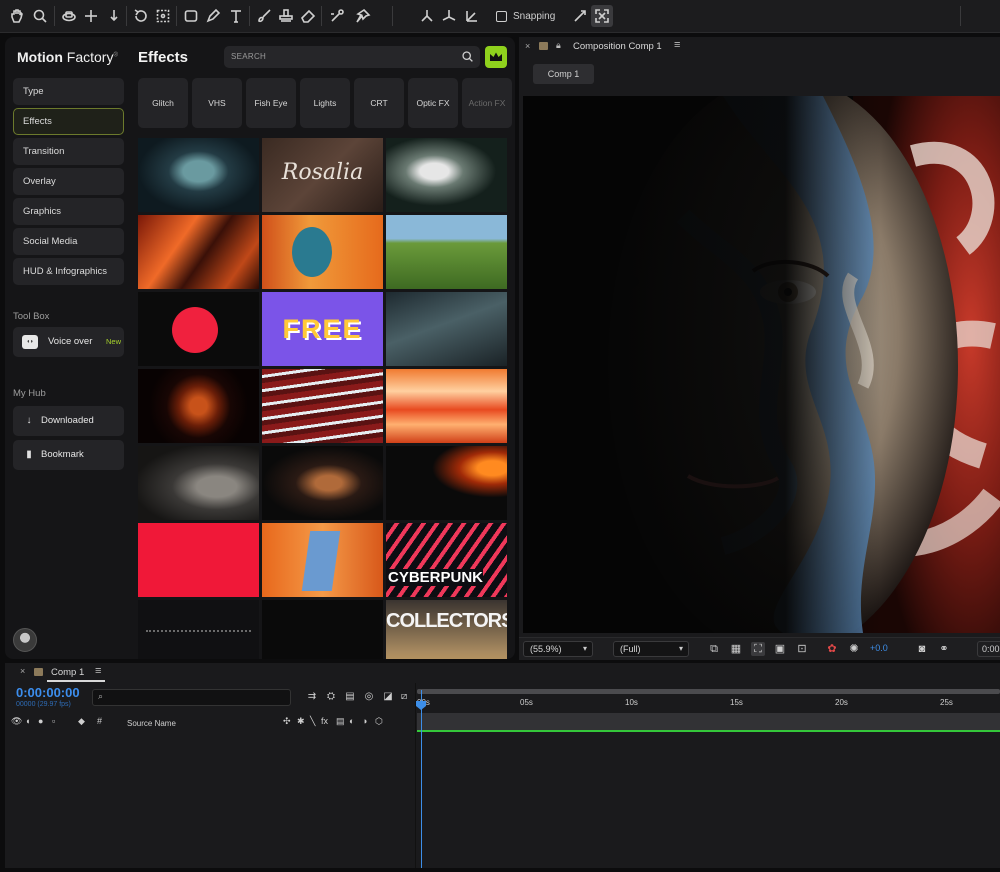  What do you see at coordinates (351, 721) in the screenshot?
I see `motion-blur-switch-icon: ◐` at bounding box center [351, 721].